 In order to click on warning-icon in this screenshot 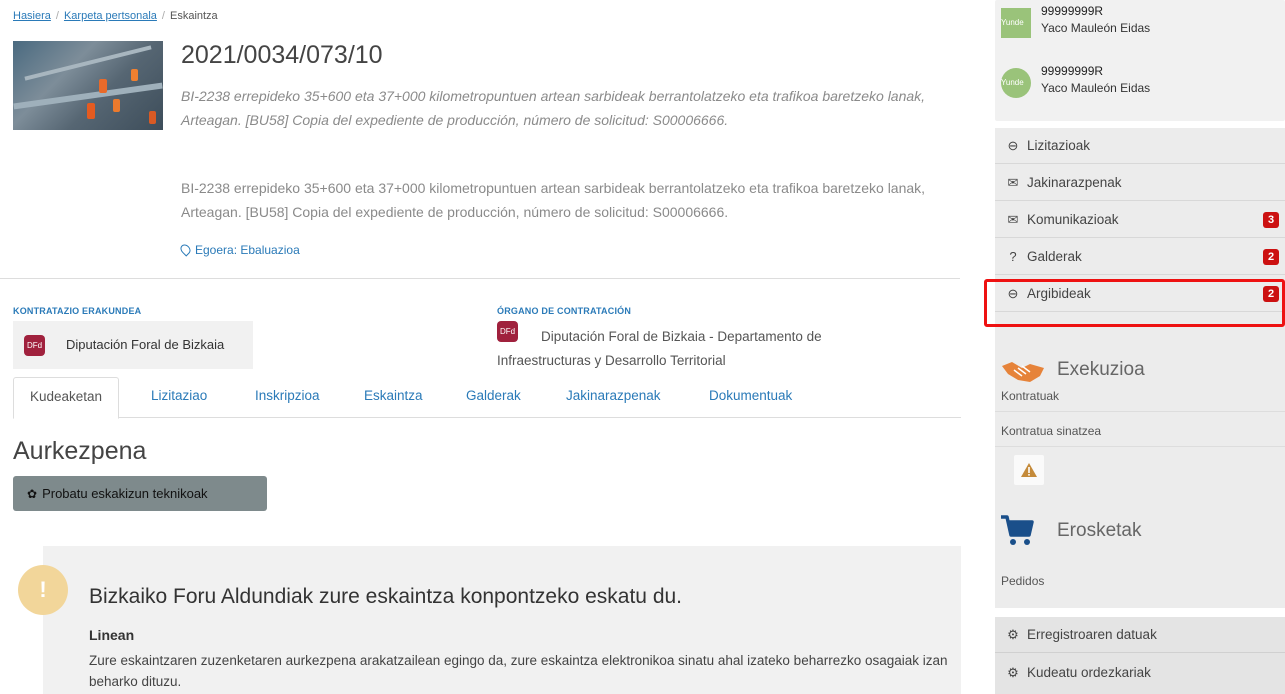, I will do `click(1029, 470)`.